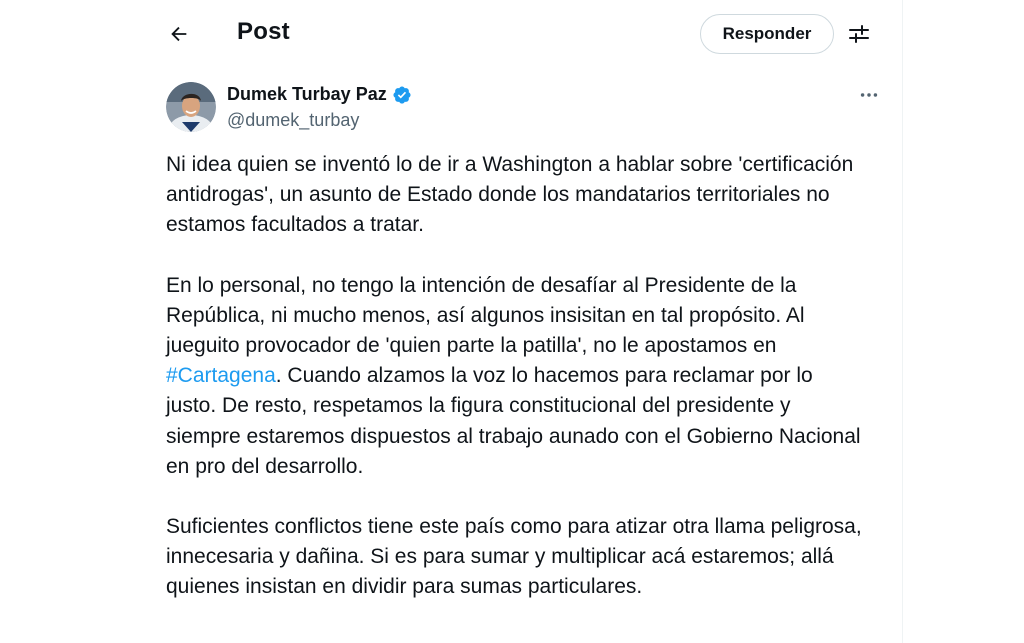 This screenshot has width=1024, height=643. I want to click on hashtag-link: #Cartagena, so click(221, 375).